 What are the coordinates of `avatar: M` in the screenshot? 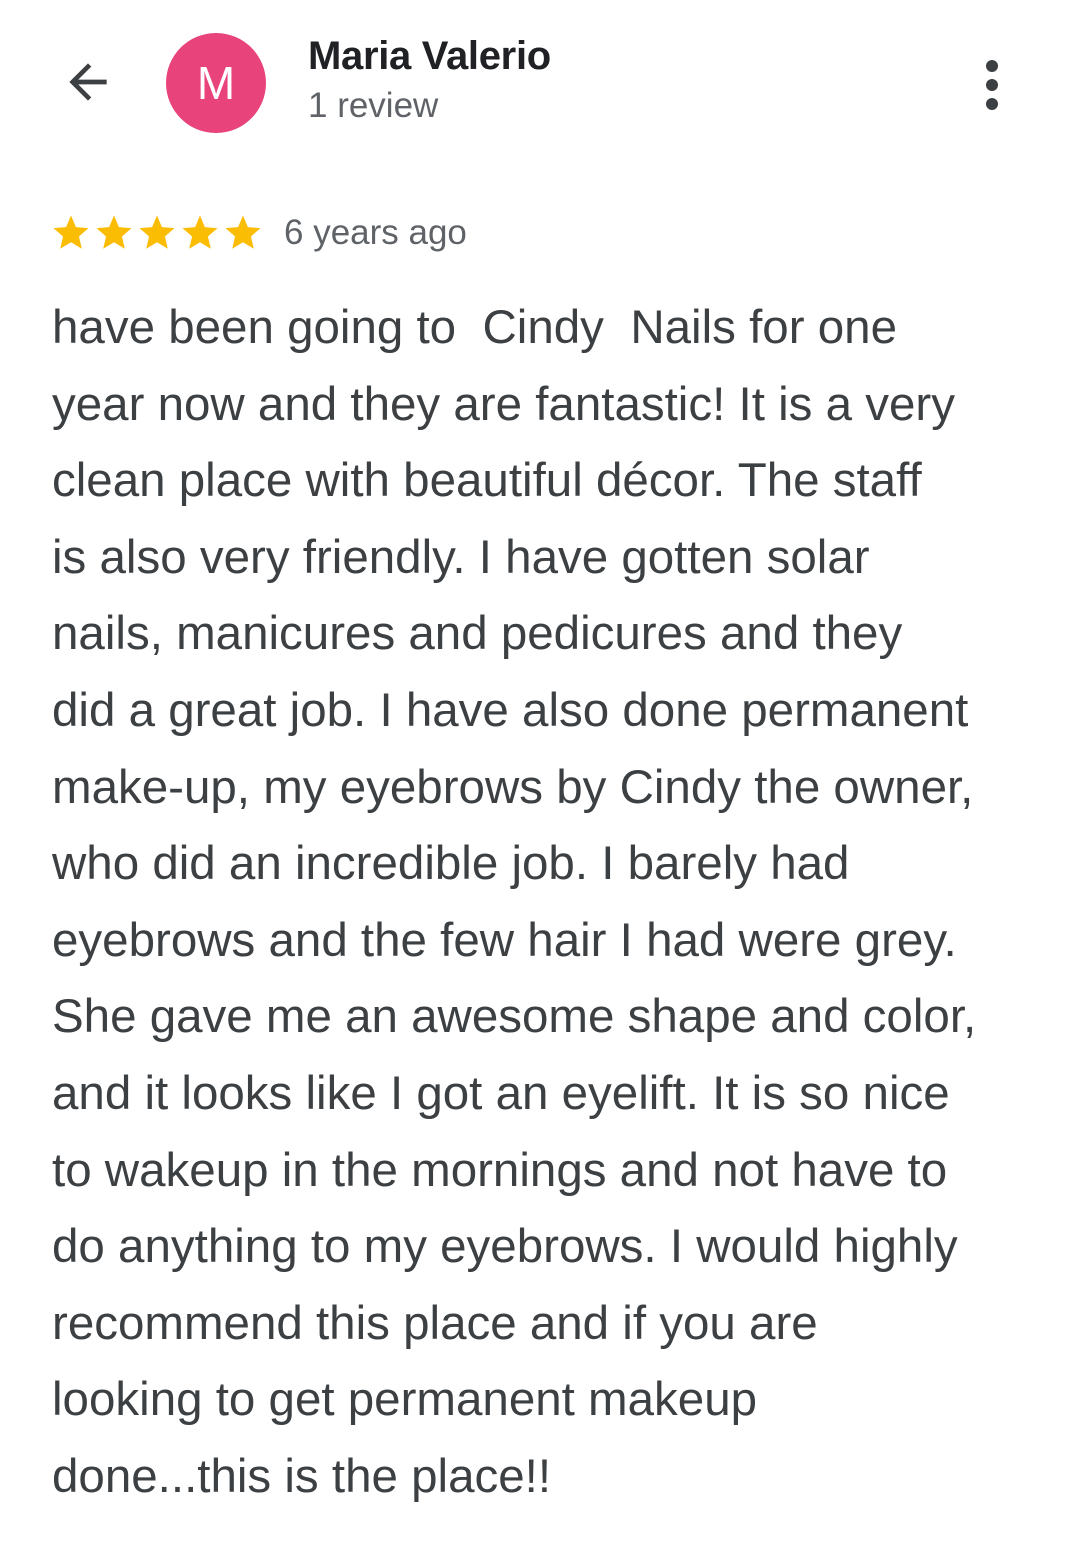 It's located at (216, 83).